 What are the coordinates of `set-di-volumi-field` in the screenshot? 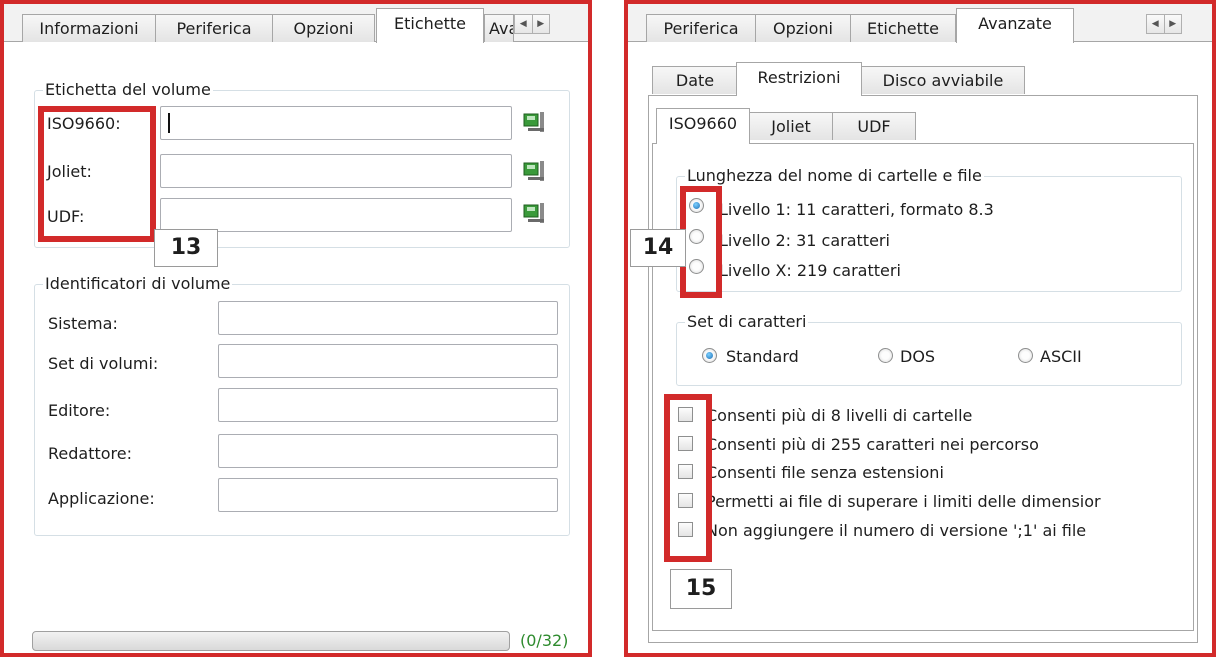 It's located at (388, 361).